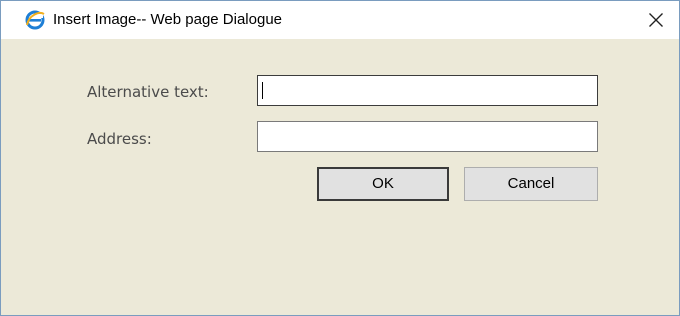 Image resolution: width=680 pixels, height=316 pixels. What do you see at coordinates (119, 139) in the screenshot?
I see `address-label: Address:` at bounding box center [119, 139].